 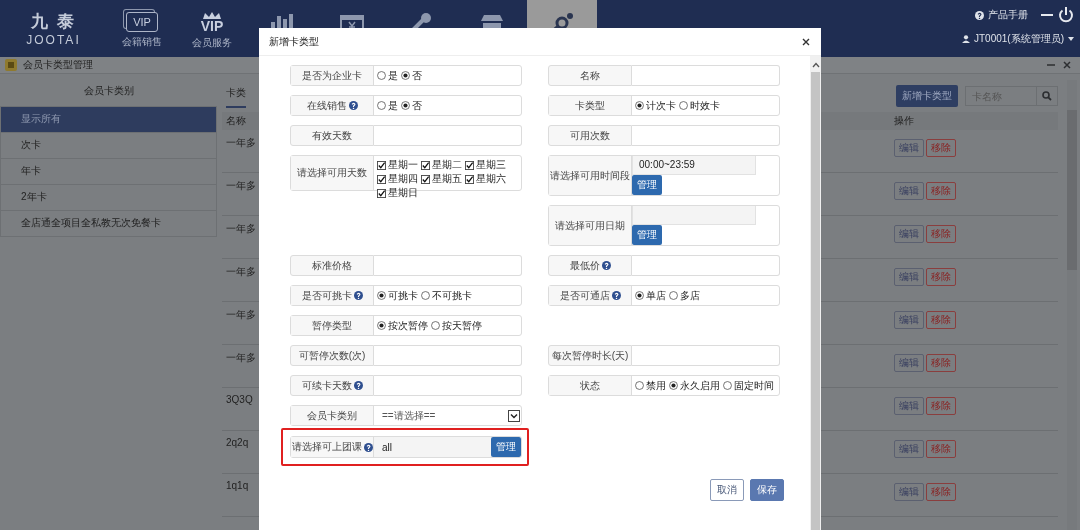 I want to click on sidebar-title: 会员卡类别, so click(x=108, y=91).